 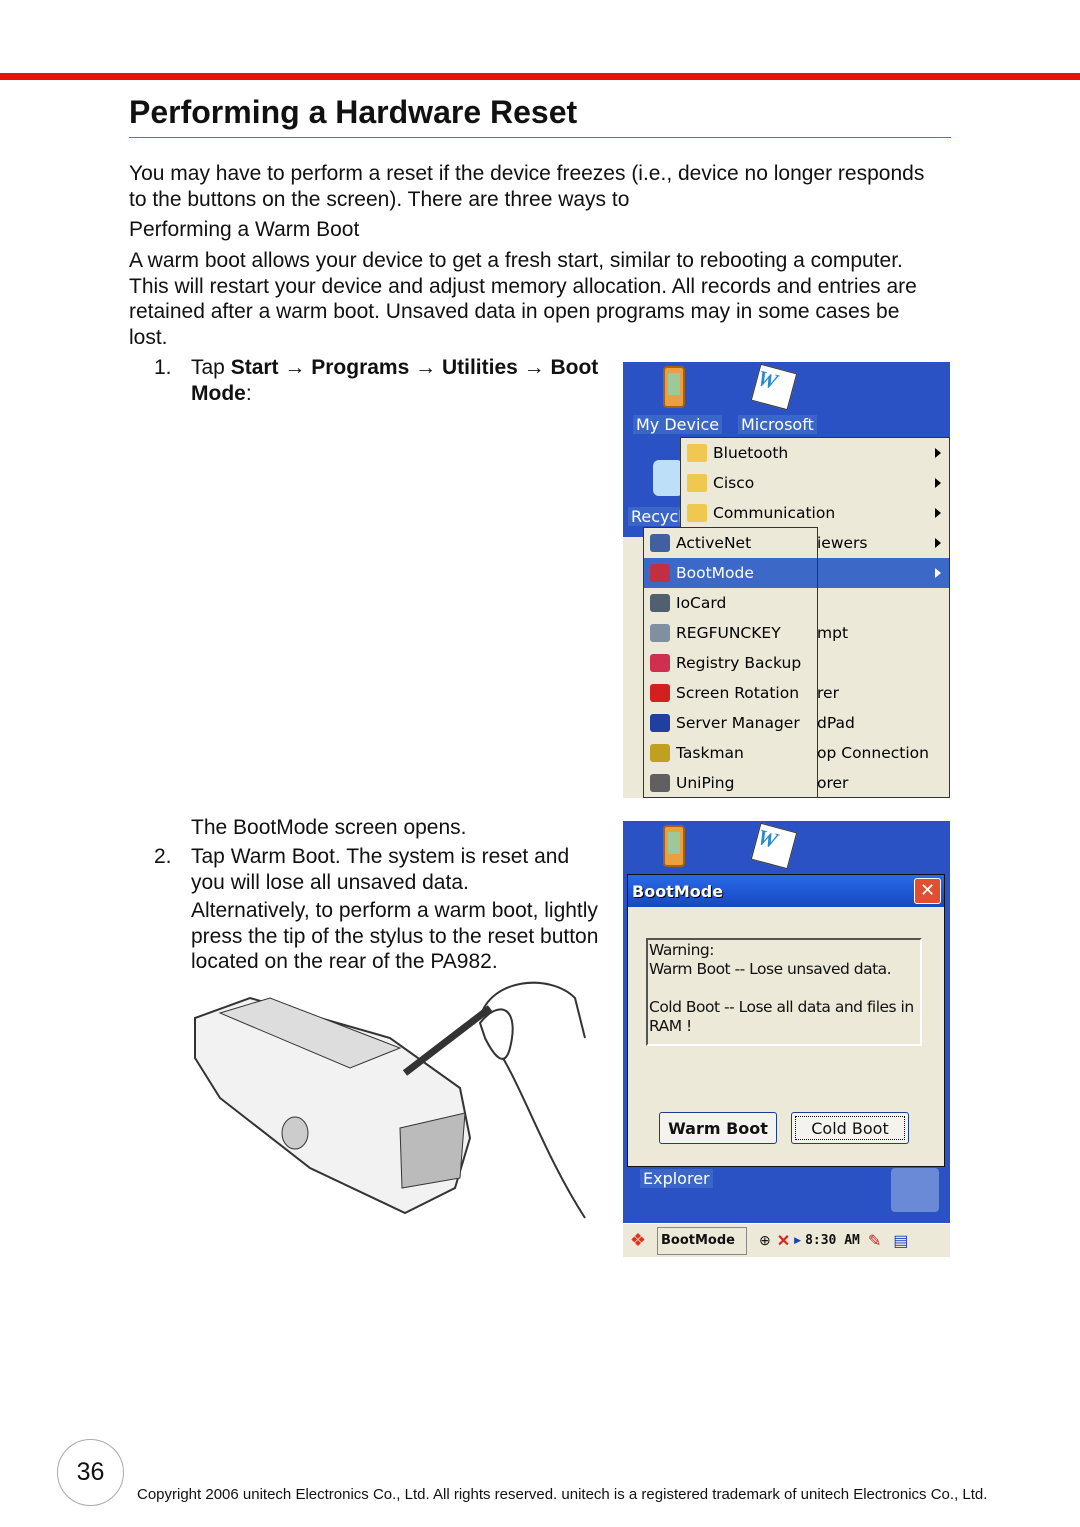 I want to click on taskbar-bootmode-button: BootMode, so click(x=702, y=1240).